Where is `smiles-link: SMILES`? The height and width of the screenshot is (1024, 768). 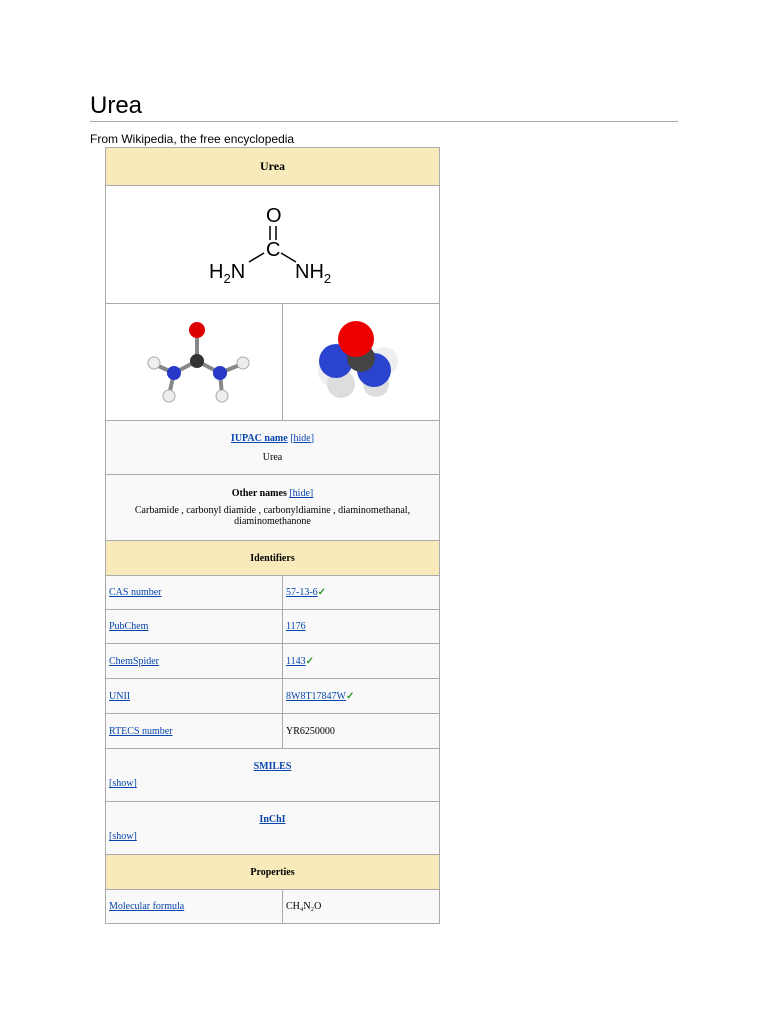
smiles-link: SMILES is located at coordinates (273, 766).